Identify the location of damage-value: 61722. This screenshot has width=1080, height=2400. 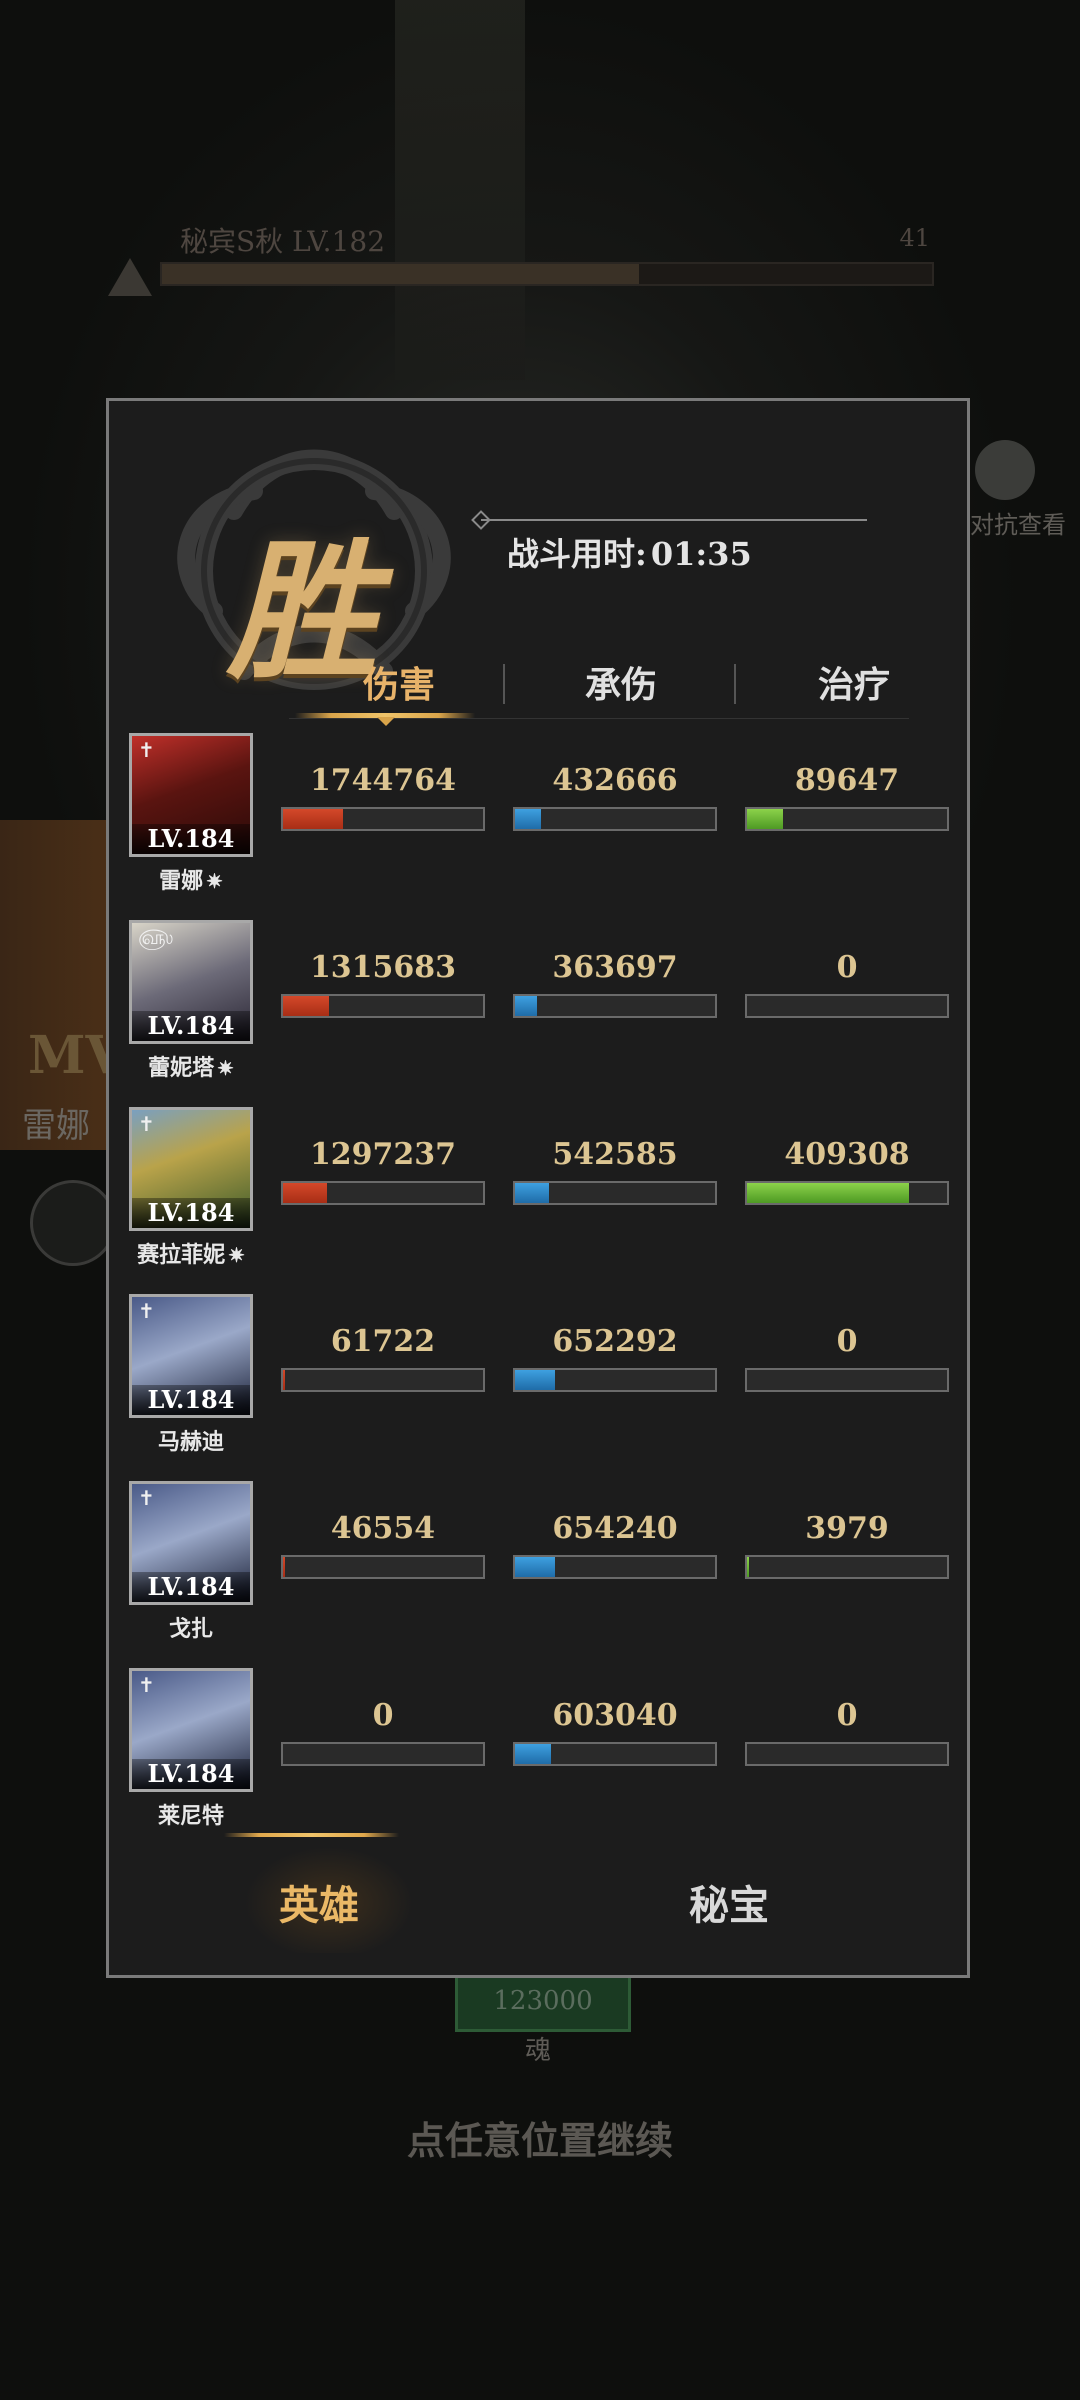
(383, 1341).